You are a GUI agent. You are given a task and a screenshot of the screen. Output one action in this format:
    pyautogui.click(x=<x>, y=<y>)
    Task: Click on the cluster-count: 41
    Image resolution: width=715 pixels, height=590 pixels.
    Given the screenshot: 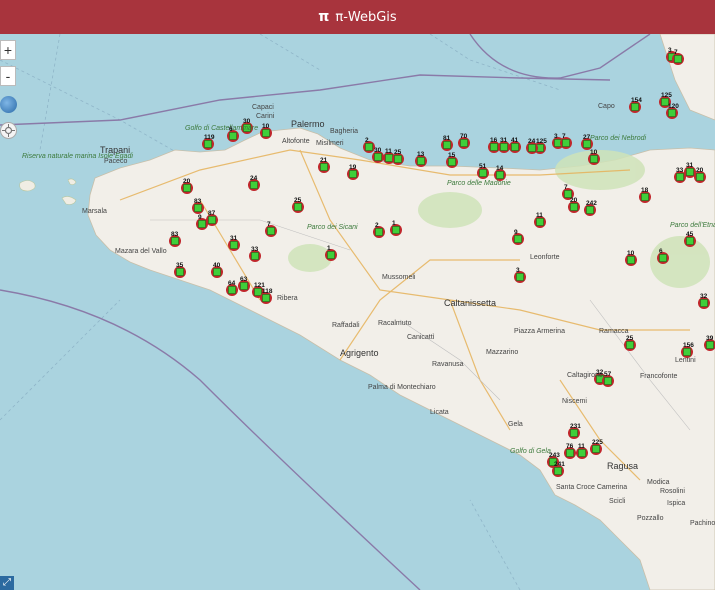 What is the action you would take?
    pyautogui.click(x=515, y=140)
    